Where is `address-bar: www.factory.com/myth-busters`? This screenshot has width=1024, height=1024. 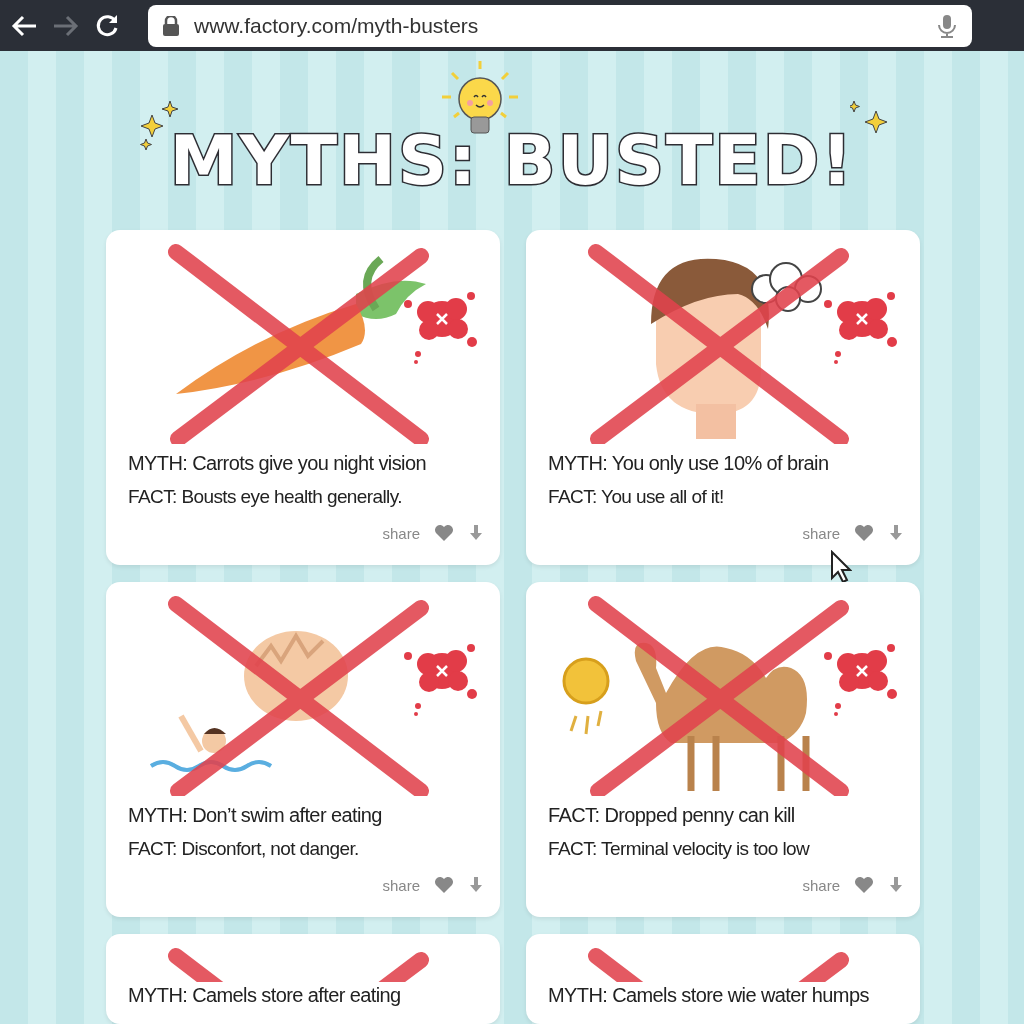 address-bar: www.factory.com/myth-busters is located at coordinates (560, 25).